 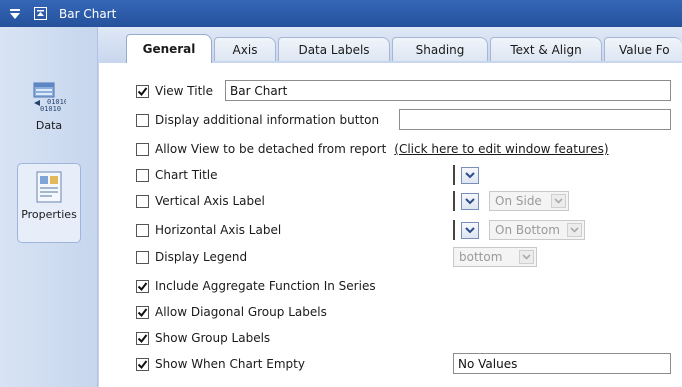 What do you see at coordinates (527, 230) in the screenshot?
I see `horizontal-axis-position-value: On Bottom` at bounding box center [527, 230].